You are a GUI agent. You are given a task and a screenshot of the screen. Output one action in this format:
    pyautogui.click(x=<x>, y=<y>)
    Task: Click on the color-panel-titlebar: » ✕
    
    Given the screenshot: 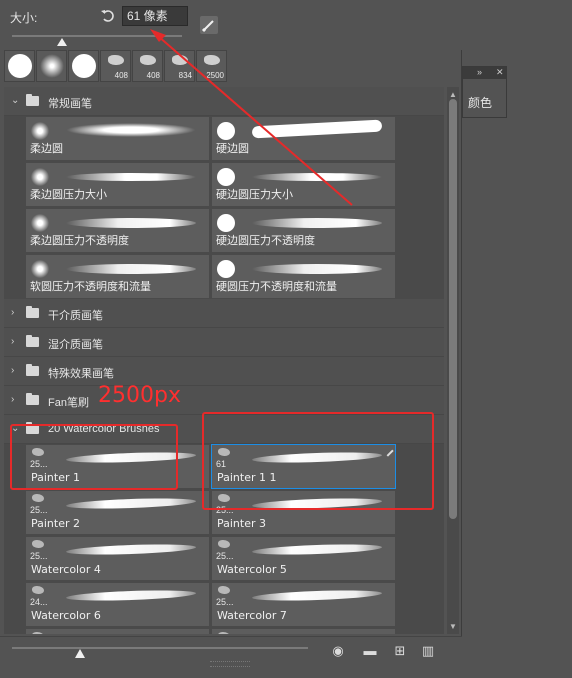 What is the action you would take?
    pyautogui.click(x=484, y=73)
    